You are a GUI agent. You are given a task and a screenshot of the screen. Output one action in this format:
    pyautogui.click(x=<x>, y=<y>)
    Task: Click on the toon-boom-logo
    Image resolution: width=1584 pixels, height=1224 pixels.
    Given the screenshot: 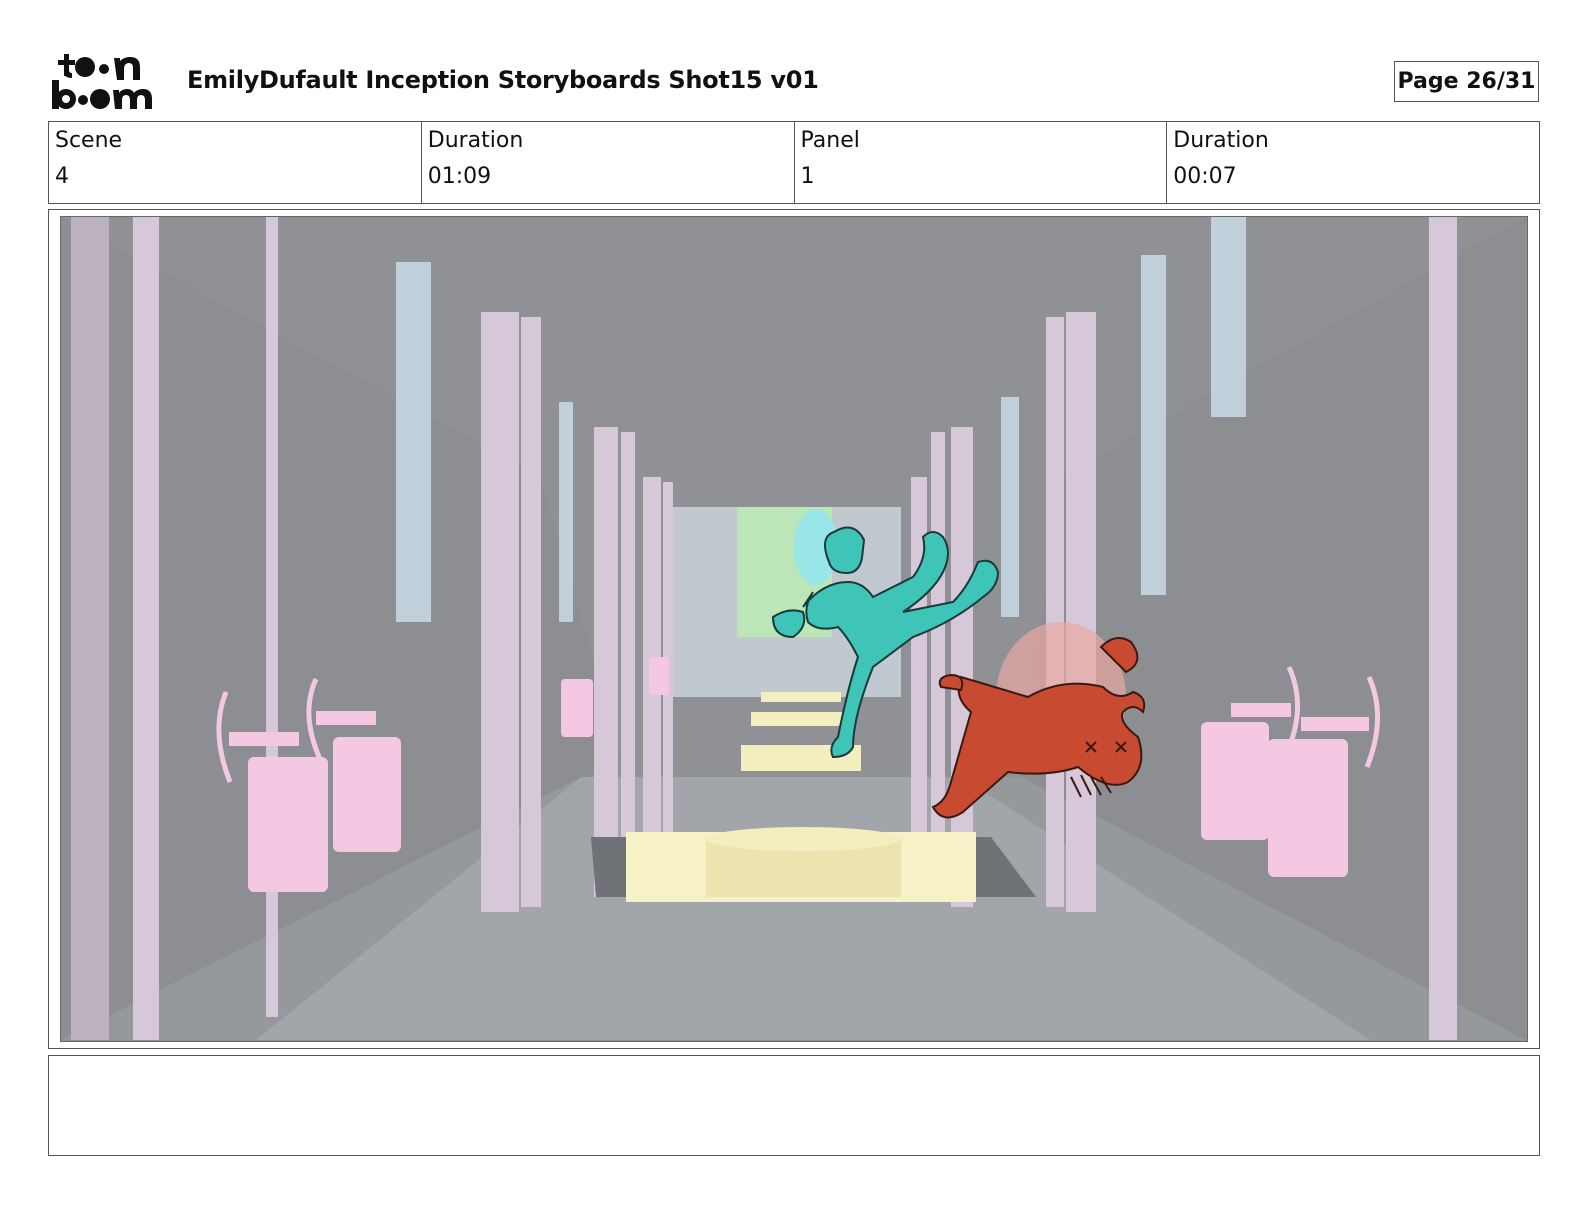 What is the action you would take?
    pyautogui.click(x=108, y=81)
    